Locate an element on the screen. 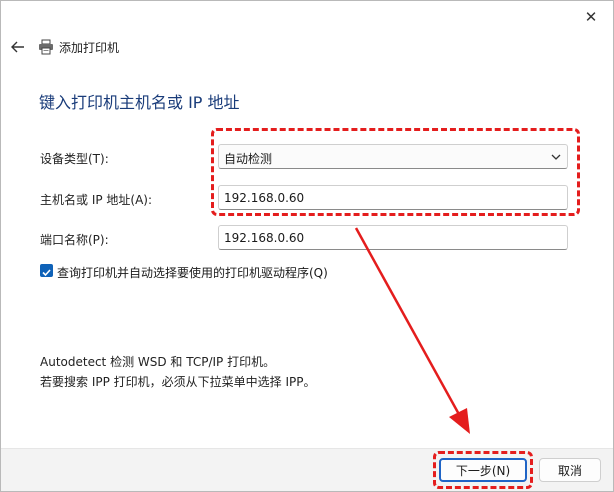  checkmark-icon is located at coordinates (46, 273).